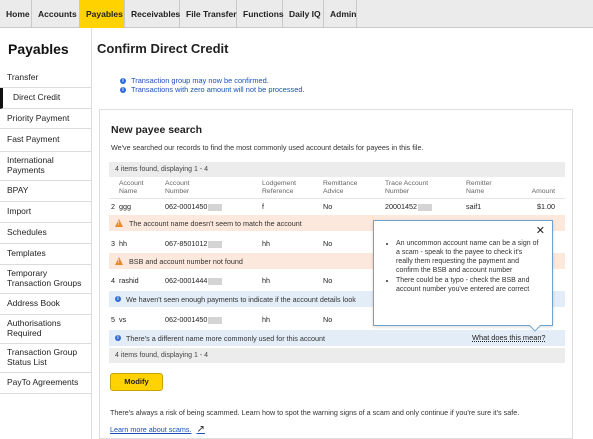 The height and width of the screenshot is (439, 593). I want to click on column-header-remittance-advice: Remittance Advice, so click(340, 187).